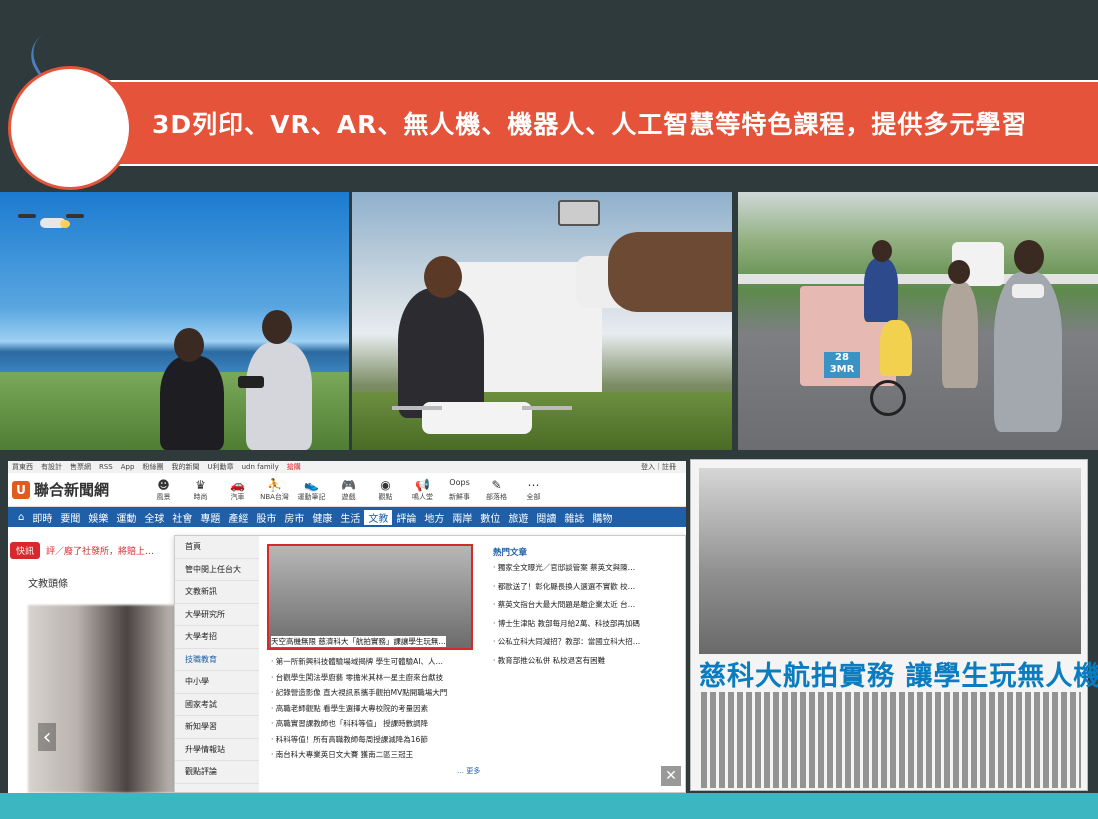  I want to click on topstrip-link: 有設計, so click(51, 467).